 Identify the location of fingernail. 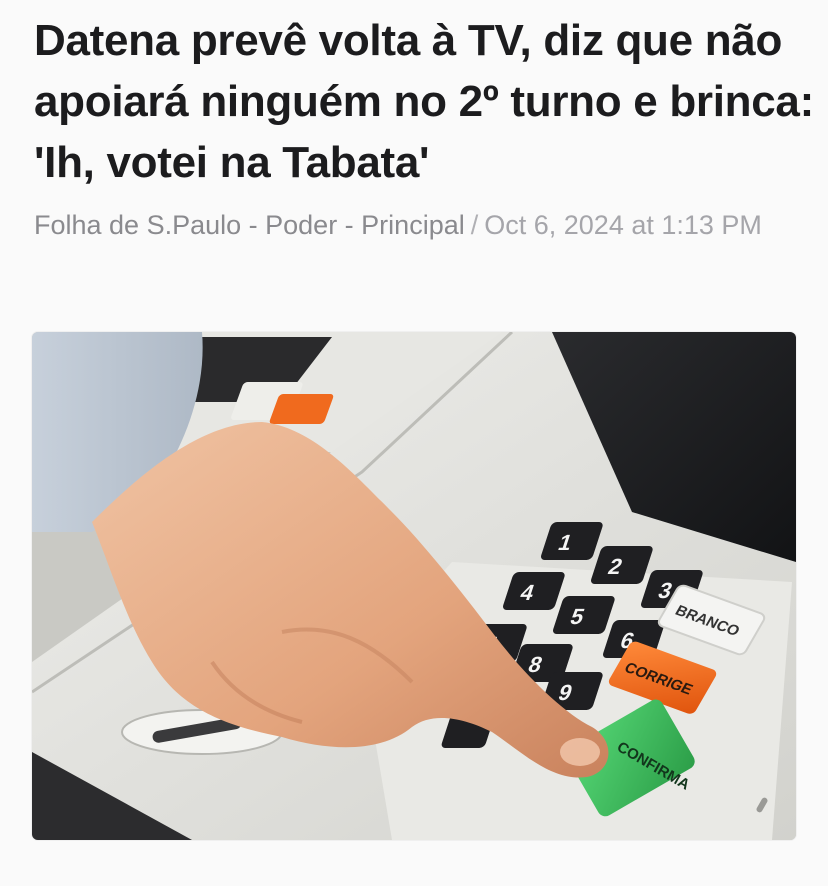
(580, 752).